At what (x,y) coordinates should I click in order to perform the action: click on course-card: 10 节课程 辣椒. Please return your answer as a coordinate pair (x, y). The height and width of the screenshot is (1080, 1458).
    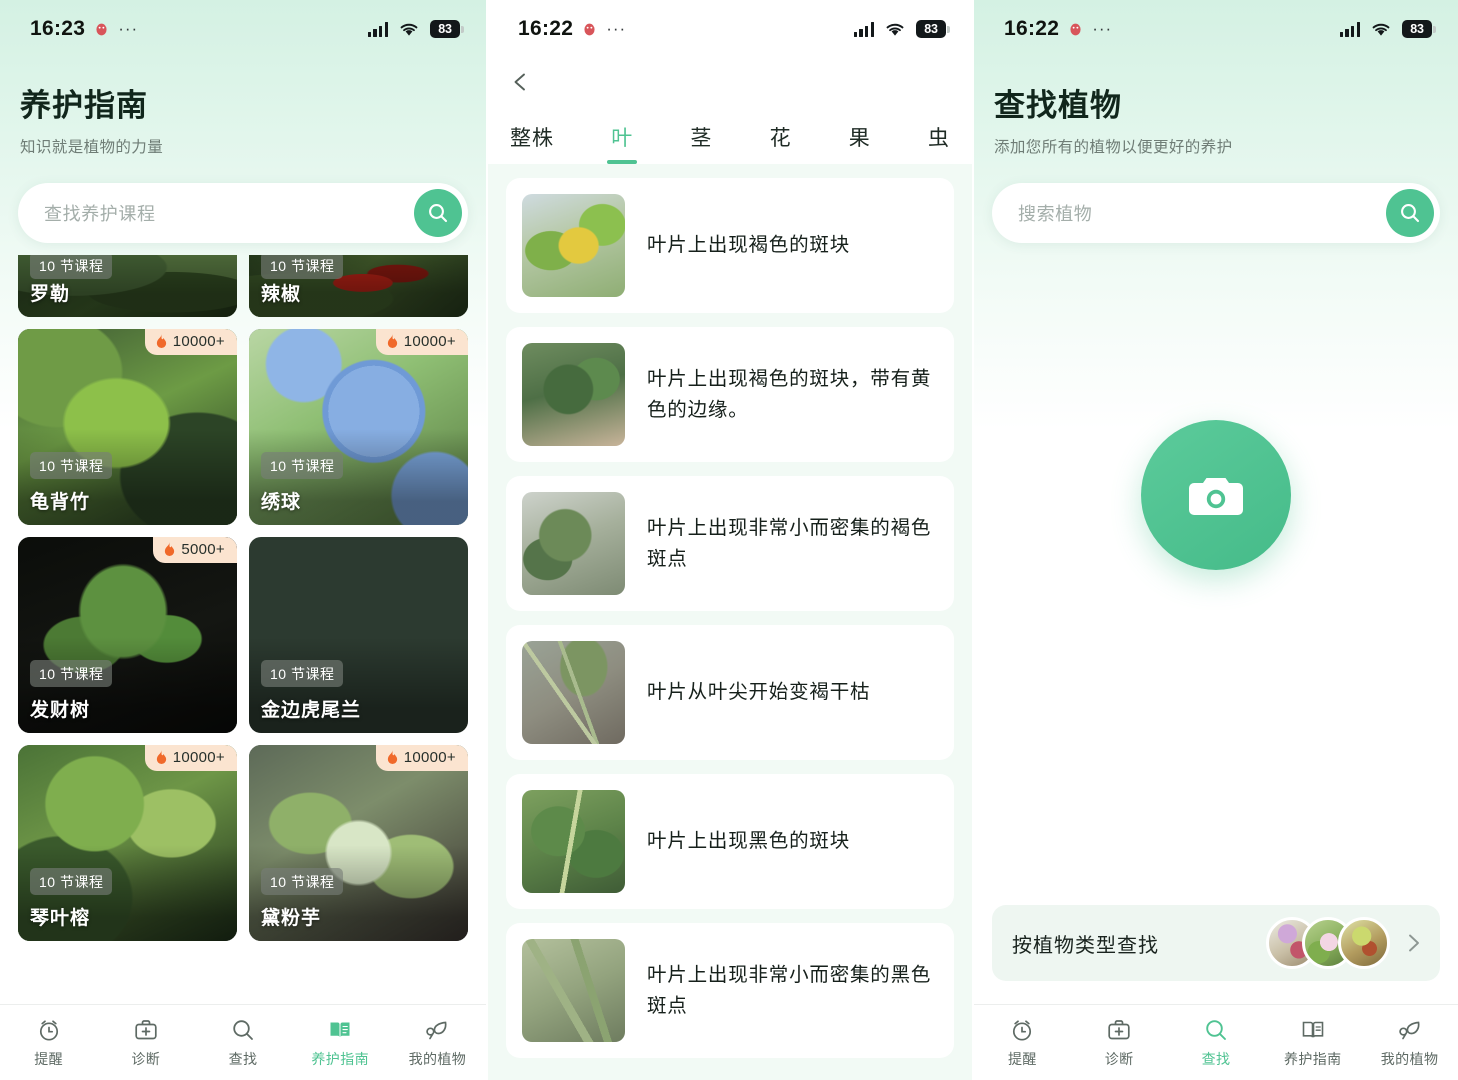
    Looking at the image, I should click on (358, 286).